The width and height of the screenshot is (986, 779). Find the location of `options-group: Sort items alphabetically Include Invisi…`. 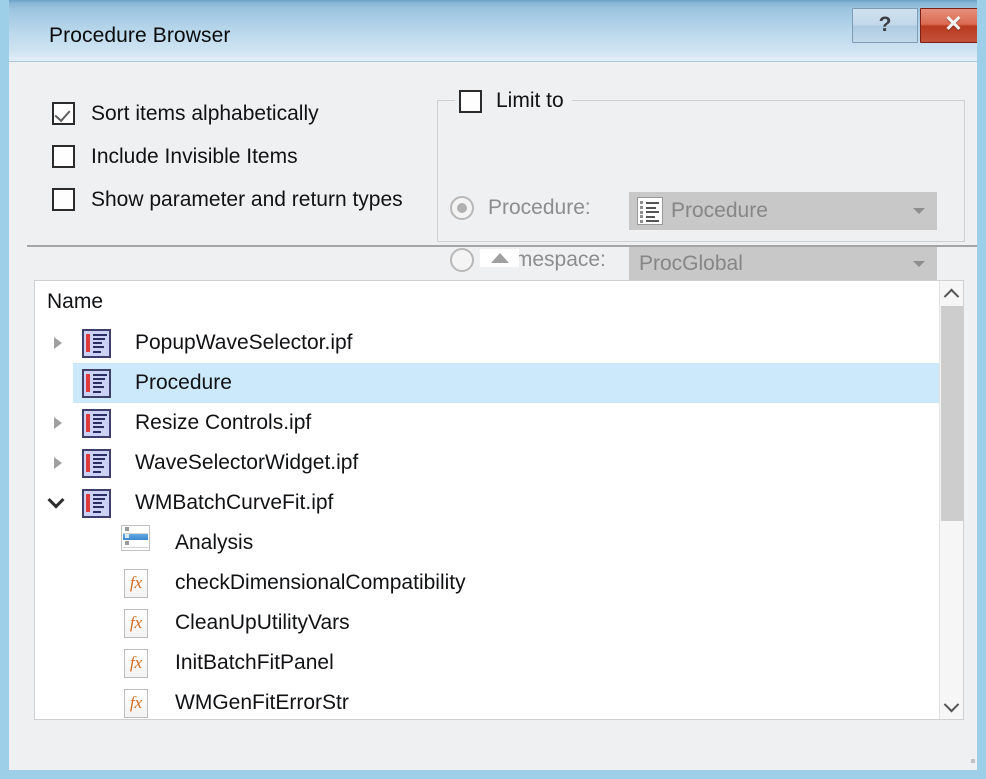

options-group: Sort items alphabetically Include Invisi… is located at coordinates (227, 156).